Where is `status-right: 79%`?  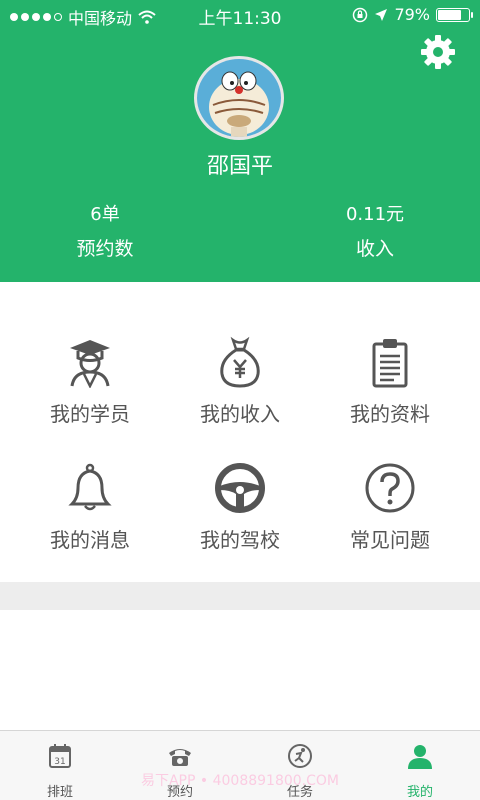
status-right: 79% is located at coordinates (412, 14).